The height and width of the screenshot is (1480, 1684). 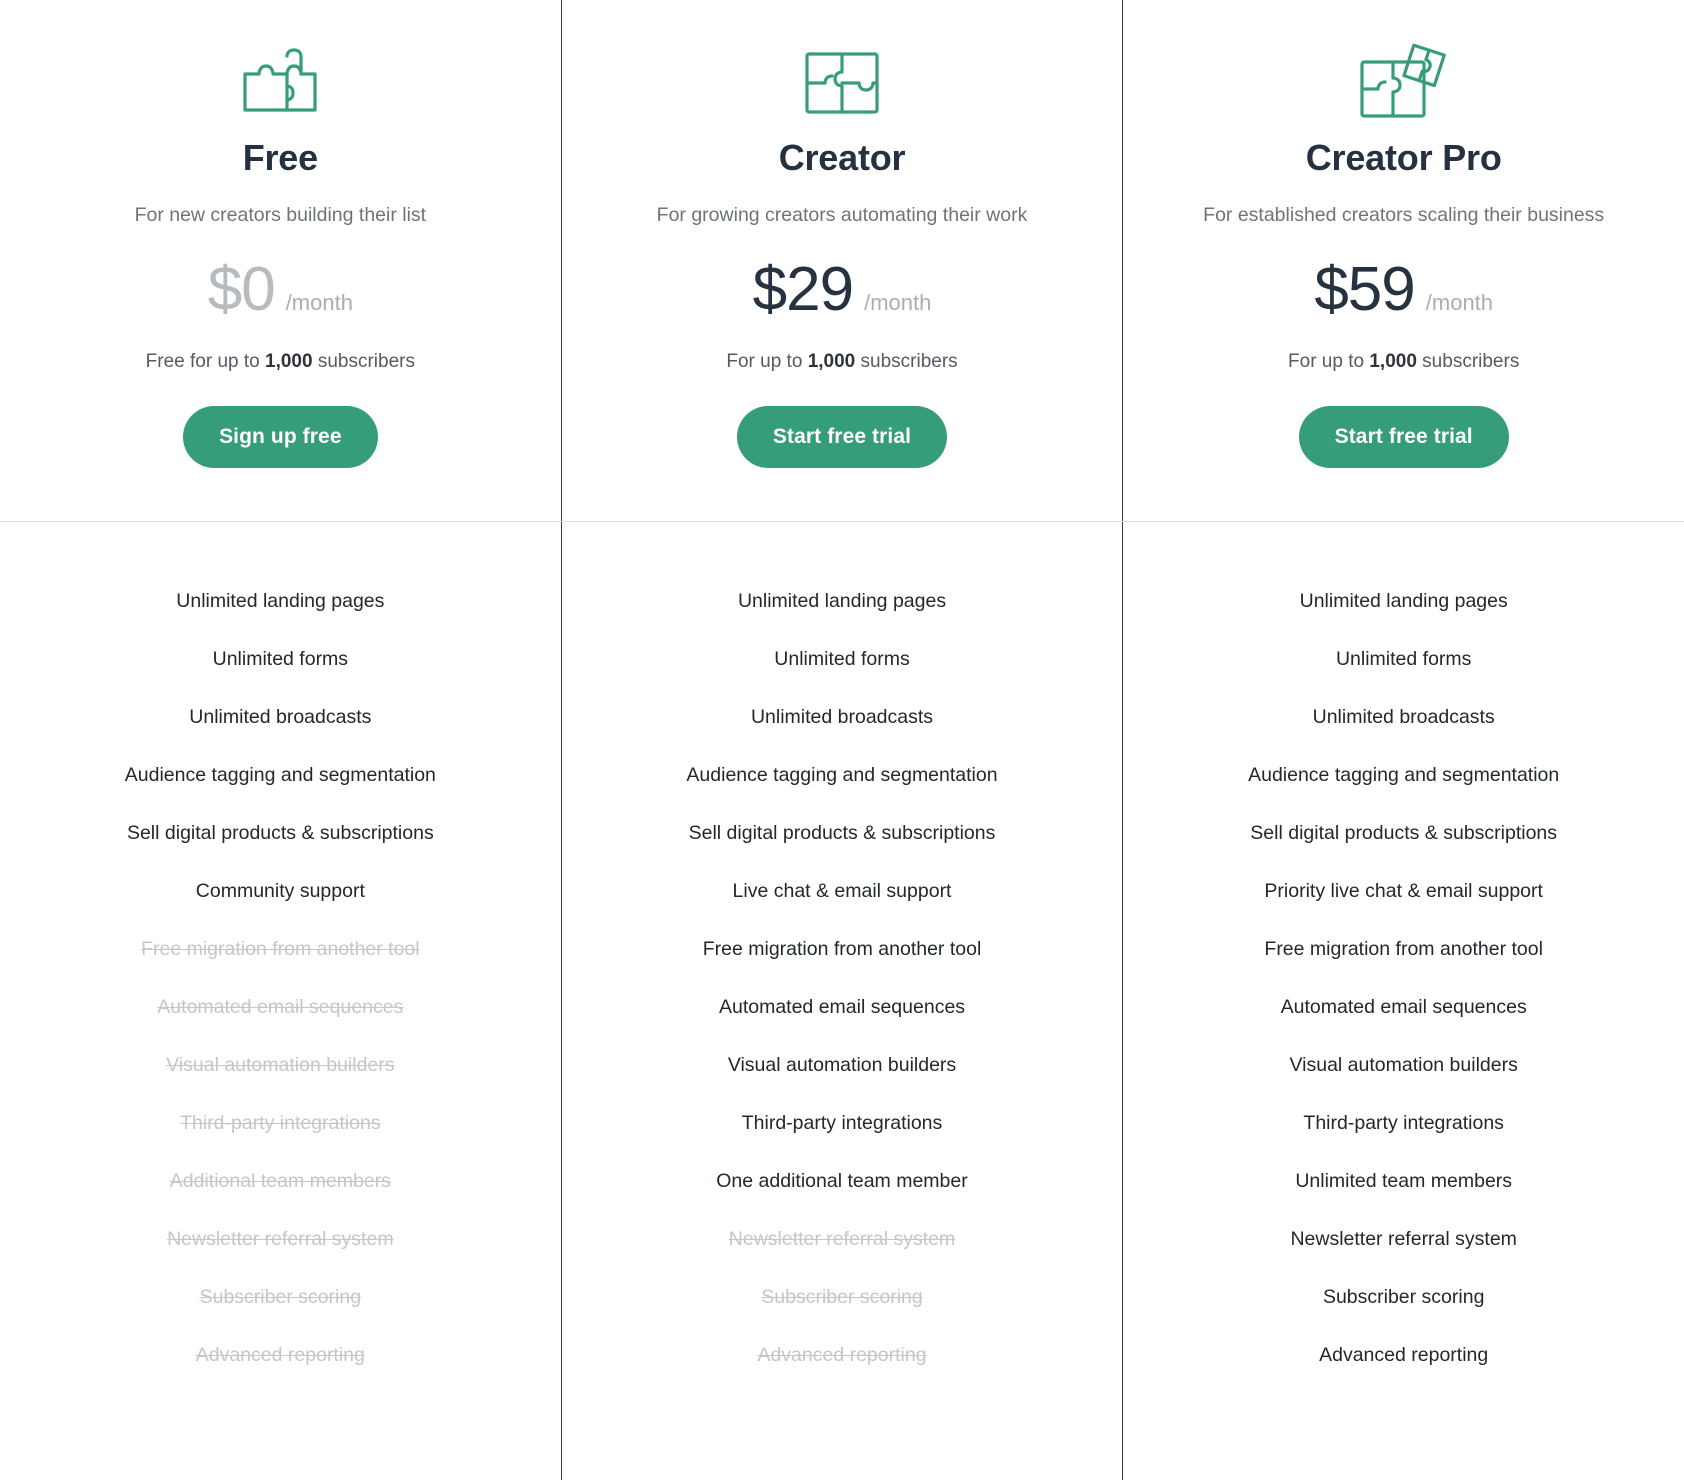 What do you see at coordinates (803, 289) in the screenshot?
I see `plan-price: $29` at bounding box center [803, 289].